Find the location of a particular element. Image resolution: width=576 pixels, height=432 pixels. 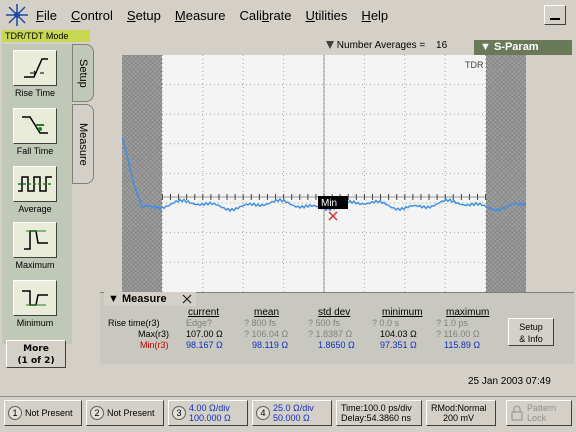

row-rise-time-minimum: ? 0.0 s is located at coordinates (386, 323).